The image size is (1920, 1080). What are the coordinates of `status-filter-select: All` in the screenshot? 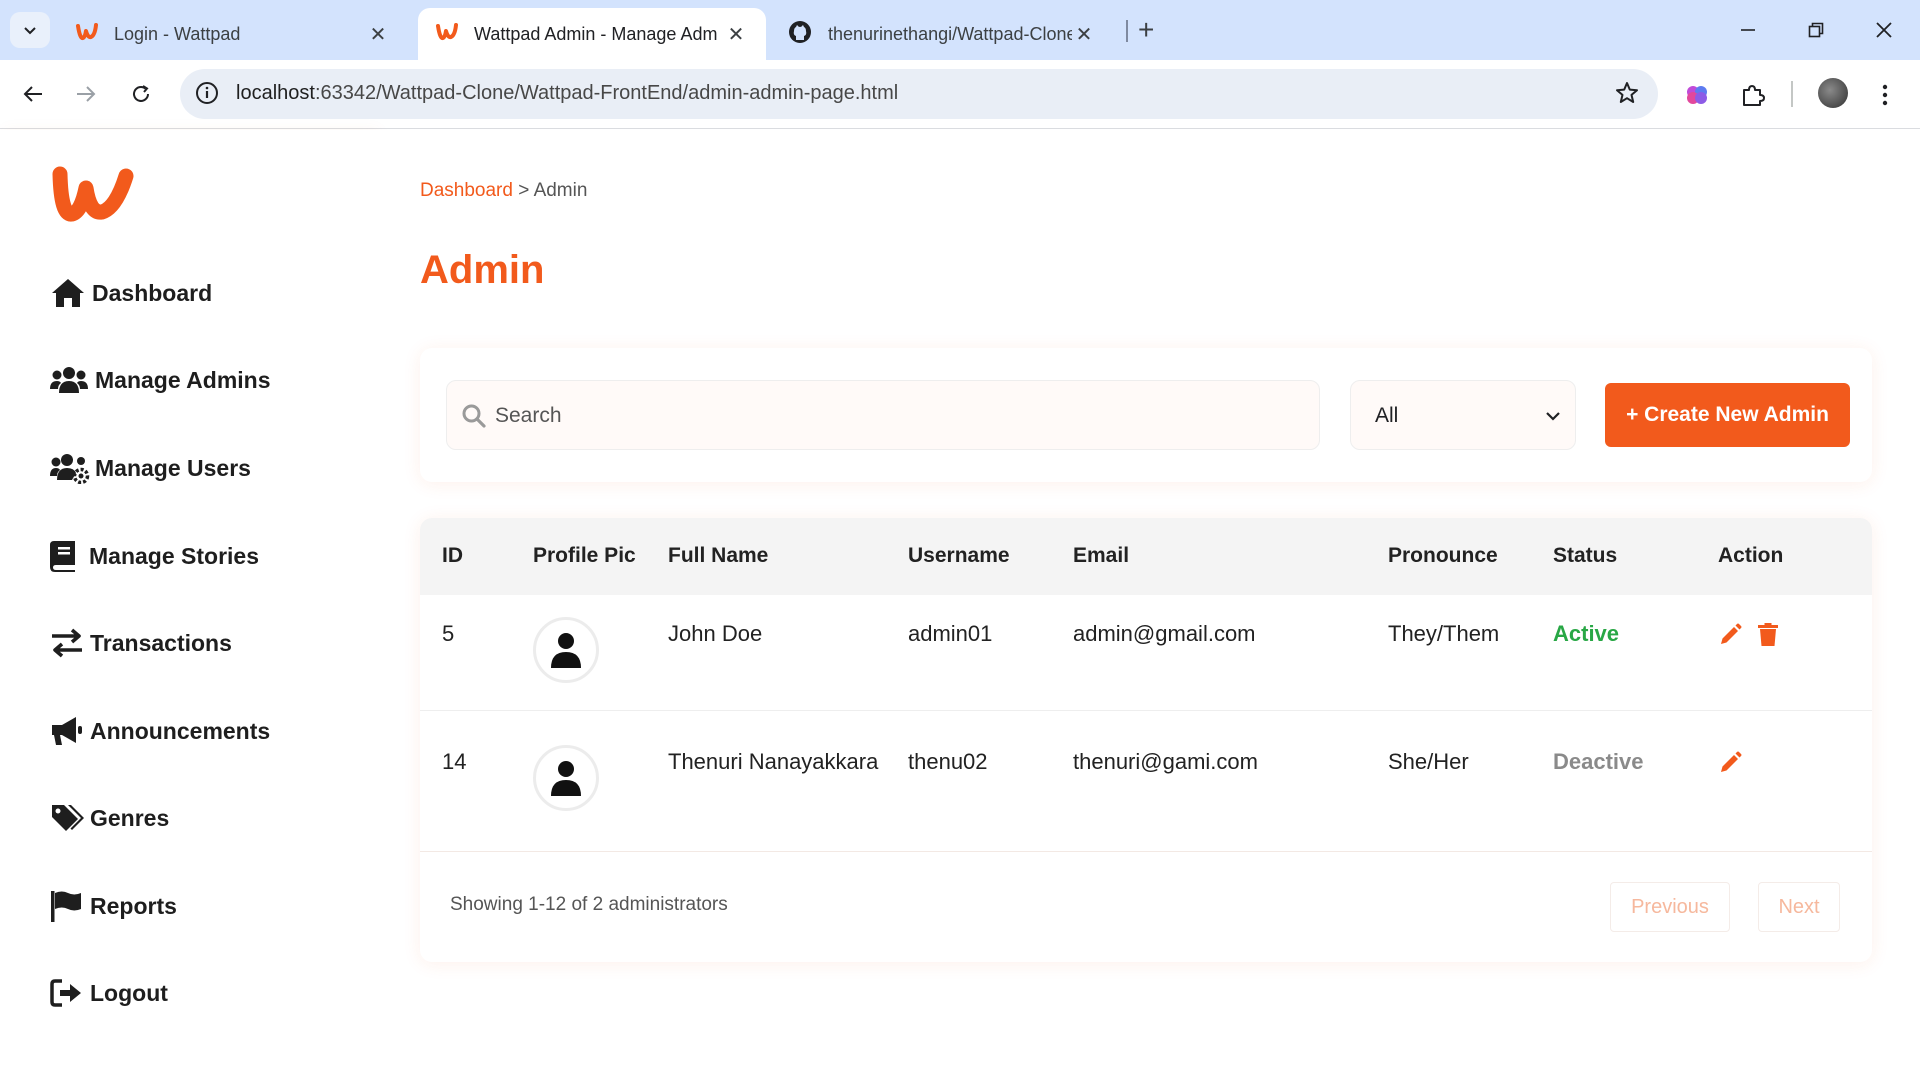 It's located at (1463, 415).